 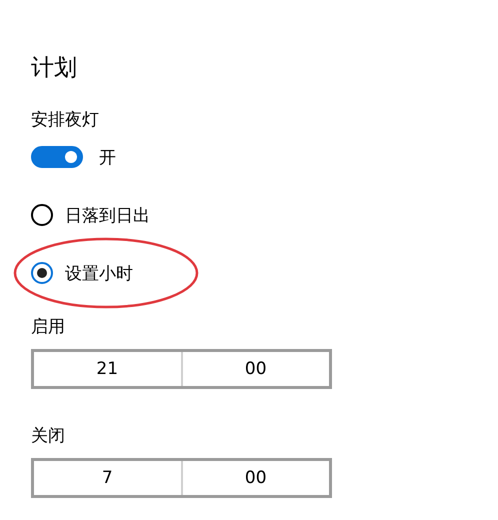 I want to click on hour-field: 21, so click(x=107, y=369).